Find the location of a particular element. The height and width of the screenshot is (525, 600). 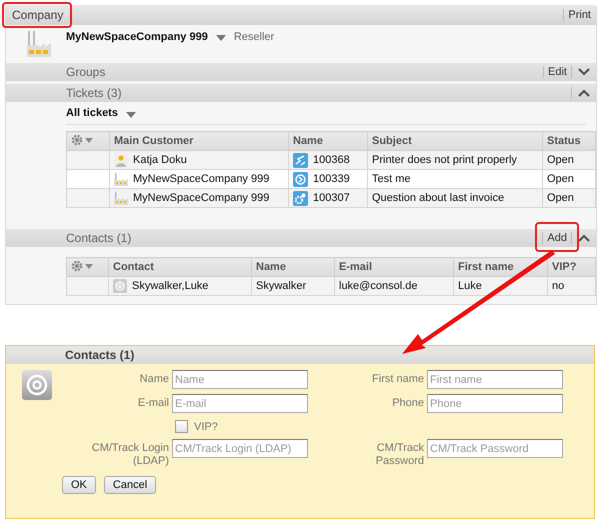

section-title: Tickets (3) is located at coordinates (316, 93).